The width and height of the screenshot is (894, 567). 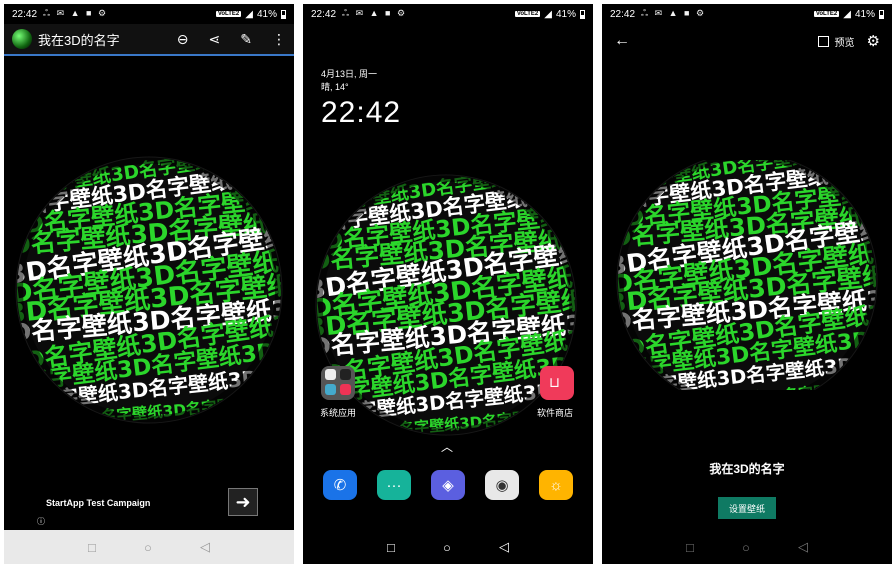 What do you see at coordinates (747, 508) in the screenshot?
I see `set-wallpaper-button: 设置壁纸` at bounding box center [747, 508].